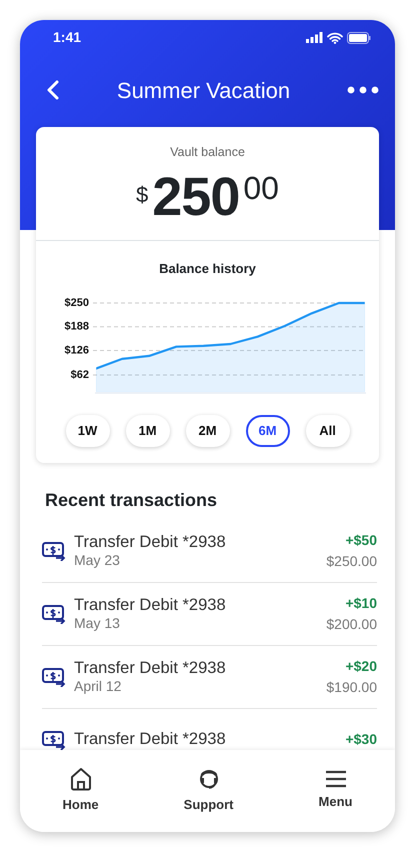 Image resolution: width=415 pixels, height=852 pixels. I want to click on balance-label: Vault balance, so click(207, 152).